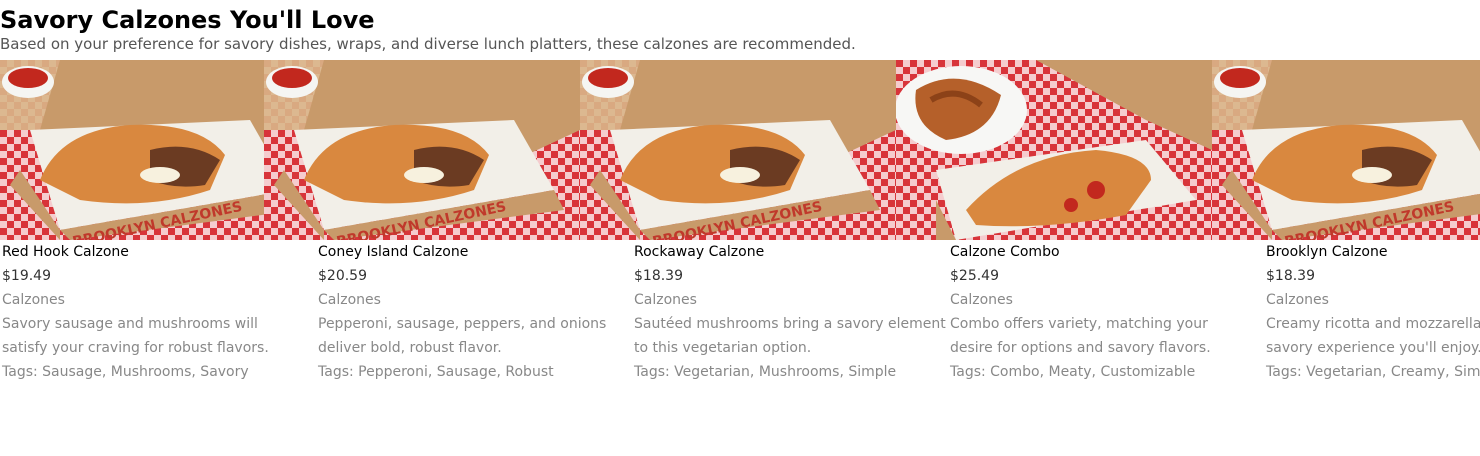 The image size is (1480, 456). I want to click on product-name: Brooklyn Calzone, so click(1373, 252).